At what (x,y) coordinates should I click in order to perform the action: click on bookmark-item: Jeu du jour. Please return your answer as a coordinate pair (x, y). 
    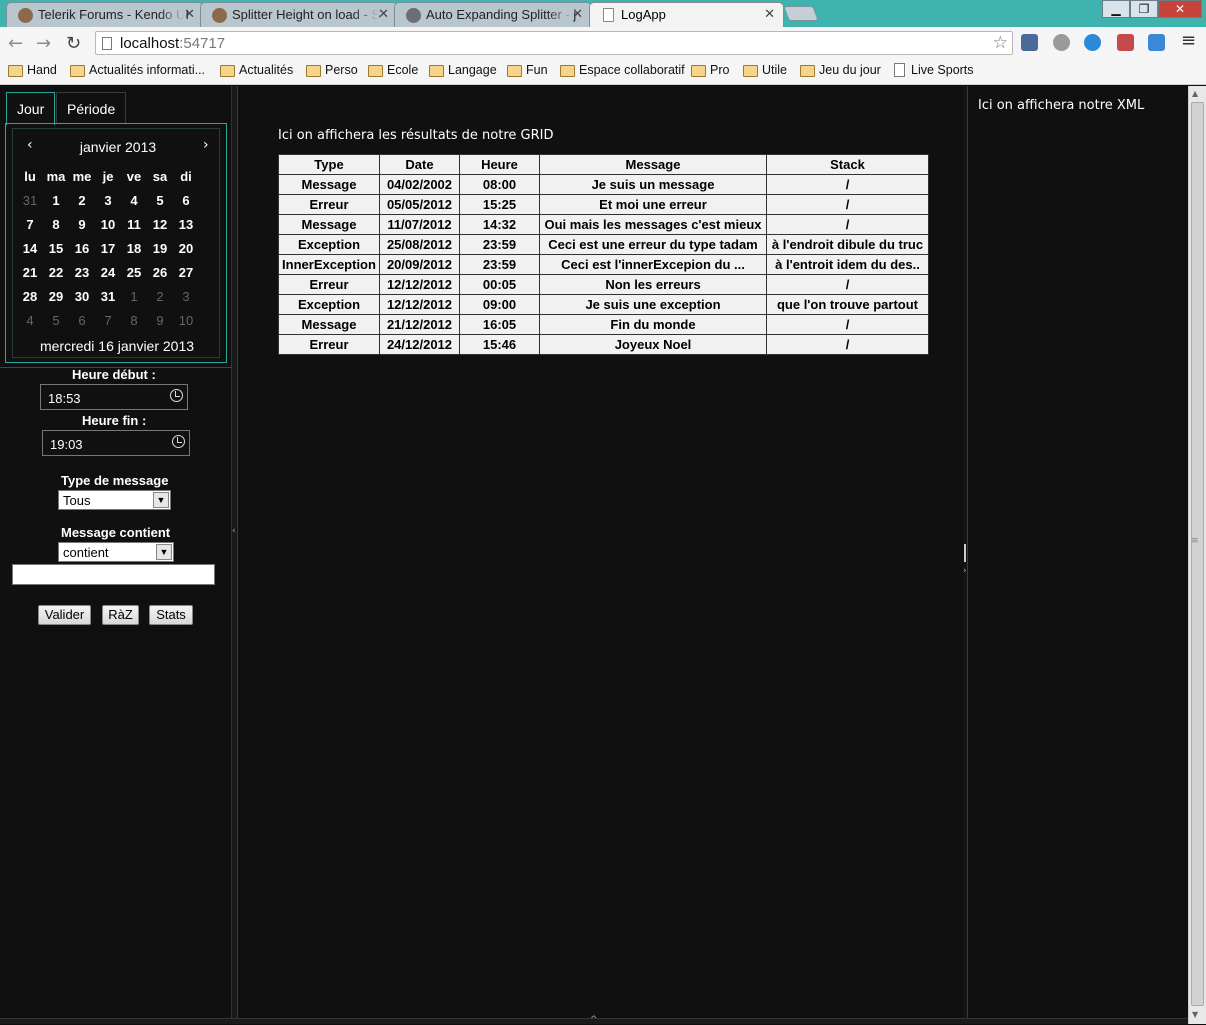
    Looking at the image, I should click on (840, 70).